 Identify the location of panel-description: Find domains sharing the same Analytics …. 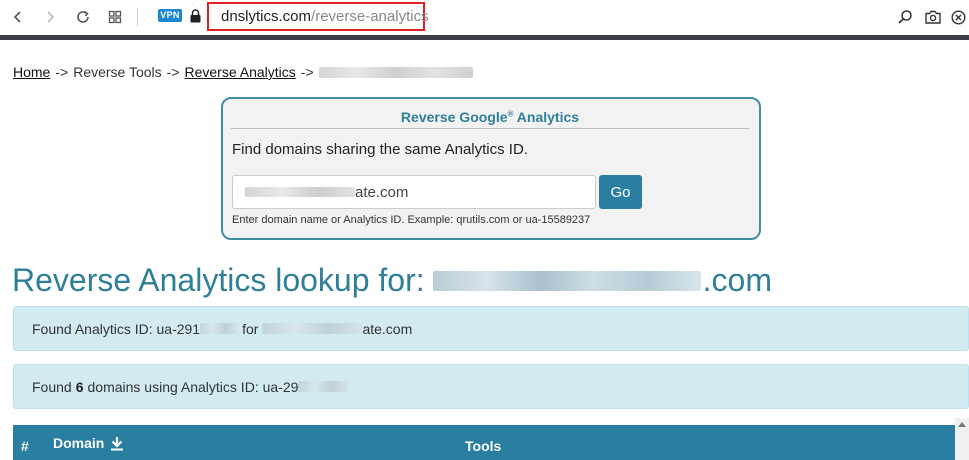
(380, 149).